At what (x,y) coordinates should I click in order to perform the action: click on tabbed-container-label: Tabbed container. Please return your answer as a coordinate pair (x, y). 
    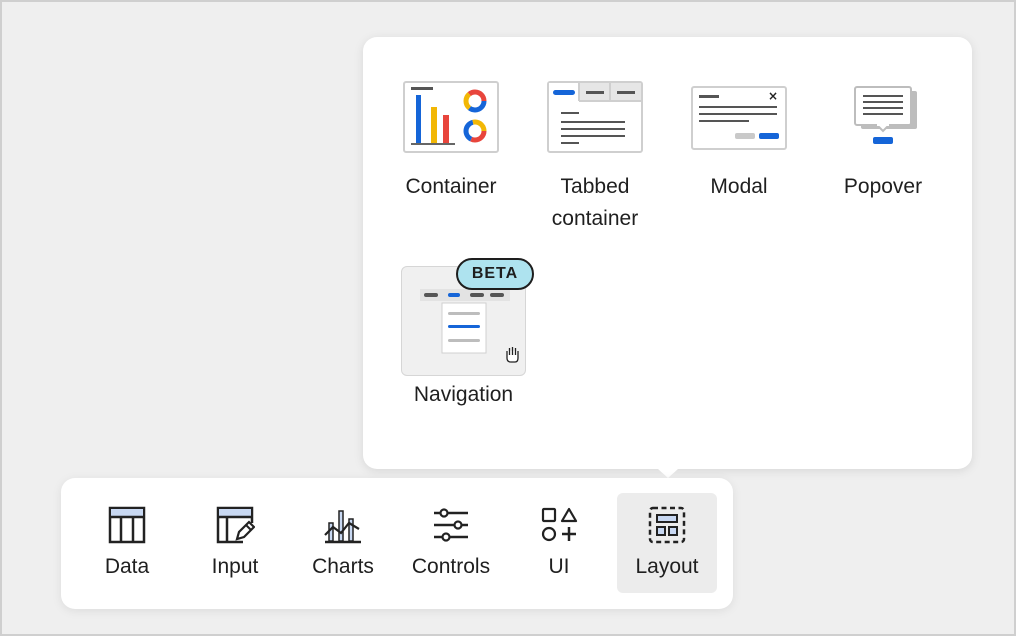
    Looking at the image, I should click on (595, 202).